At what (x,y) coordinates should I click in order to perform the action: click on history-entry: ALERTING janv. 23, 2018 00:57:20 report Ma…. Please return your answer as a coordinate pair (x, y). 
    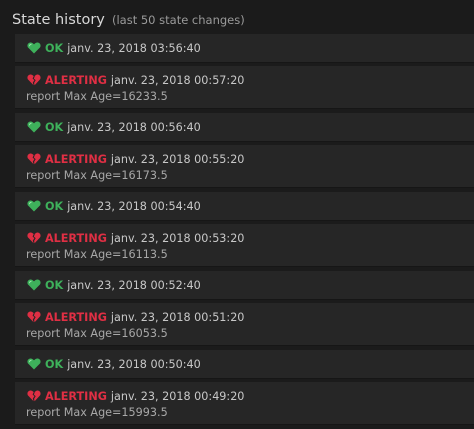
    Looking at the image, I should click on (244, 87).